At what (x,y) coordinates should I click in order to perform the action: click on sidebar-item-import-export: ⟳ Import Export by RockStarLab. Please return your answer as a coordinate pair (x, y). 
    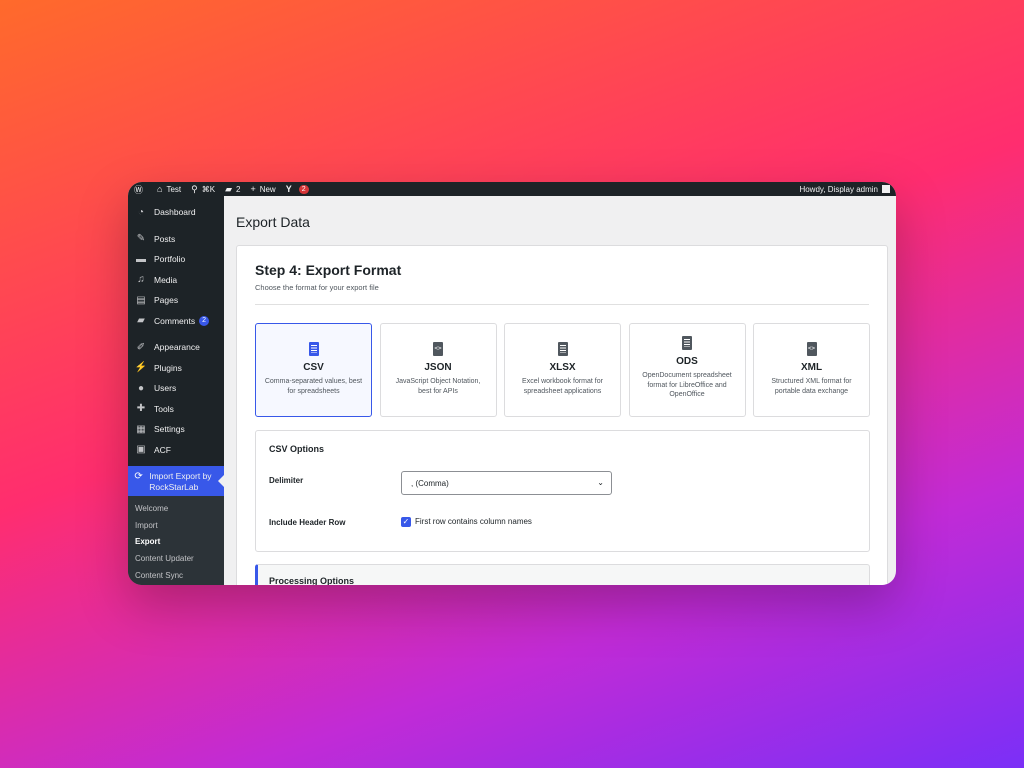
    Looking at the image, I should click on (176, 481).